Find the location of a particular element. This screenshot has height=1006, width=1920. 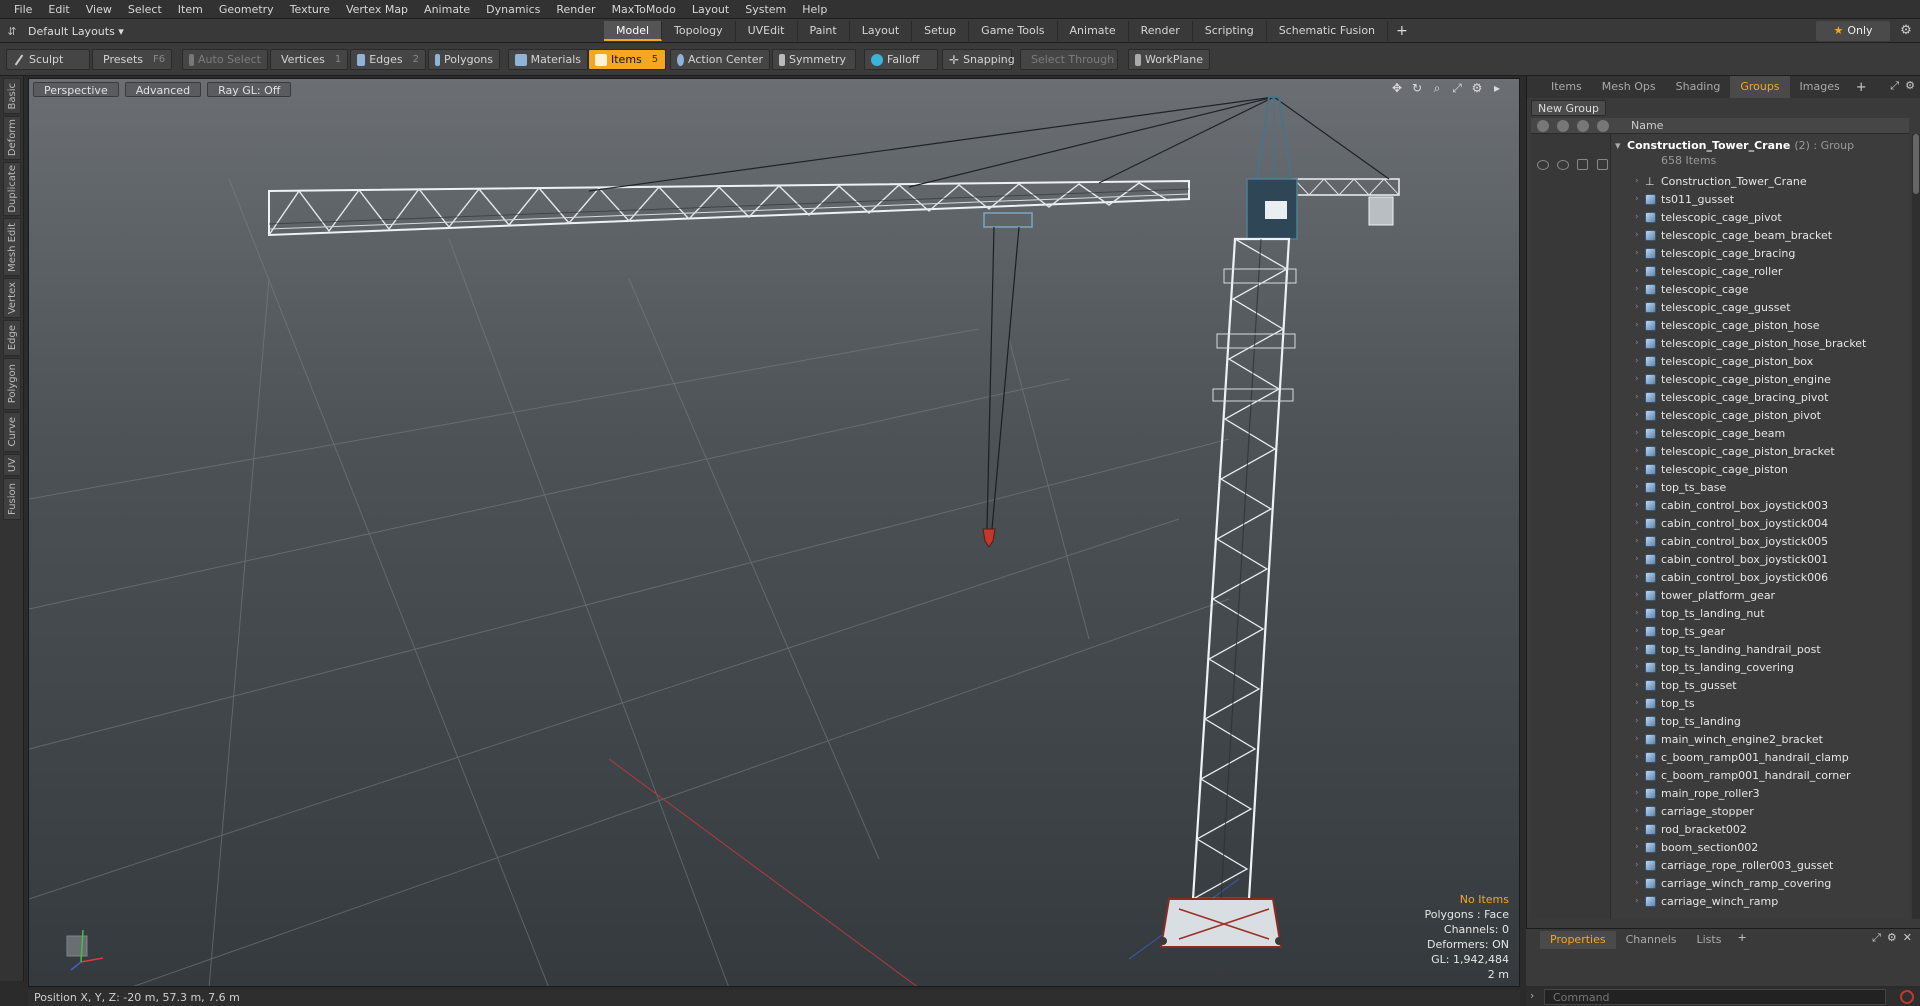

expand-icon: ⤢ is located at coordinates (1876, 938).